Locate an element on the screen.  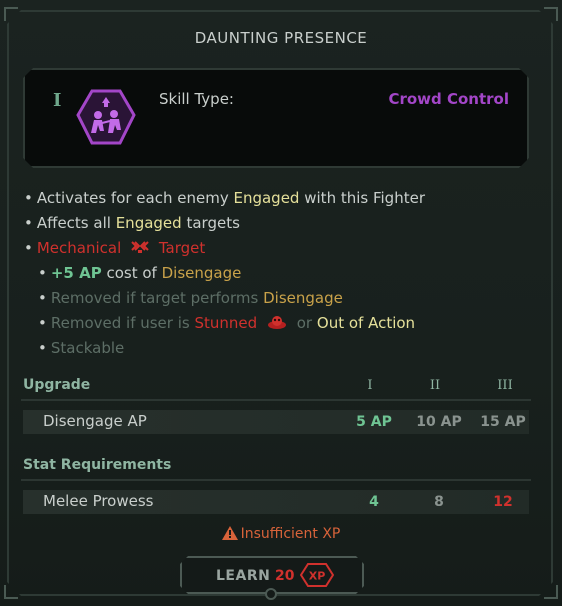
desc-text: Removed if target performs is located at coordinates (154, 298).